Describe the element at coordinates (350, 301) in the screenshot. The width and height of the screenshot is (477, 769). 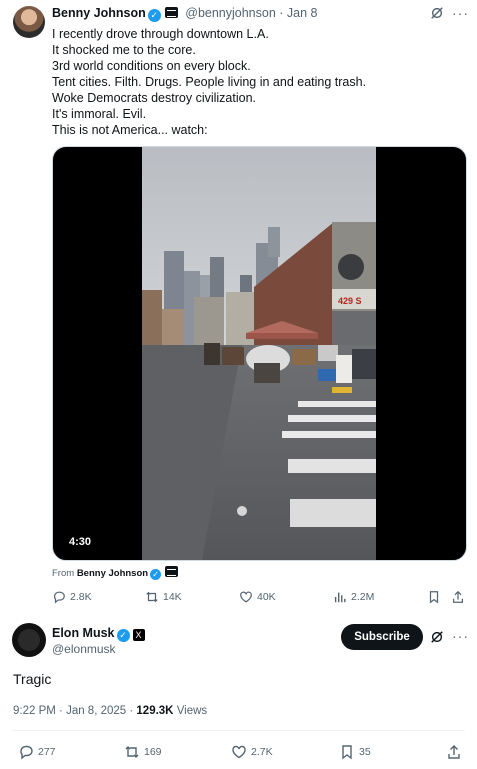
I see `svg-text: 429 S` at that location.